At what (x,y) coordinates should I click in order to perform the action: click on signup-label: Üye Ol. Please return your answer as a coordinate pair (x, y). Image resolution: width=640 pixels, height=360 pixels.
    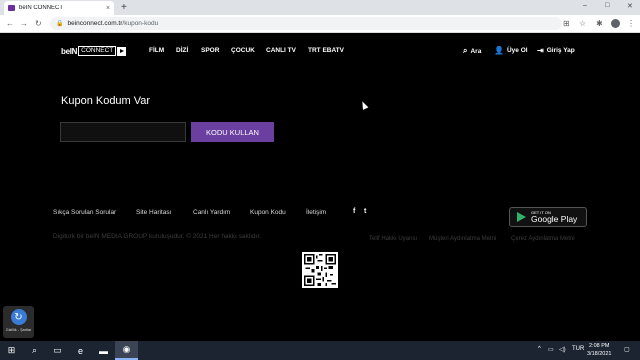
    Looking at the image, I should click on (517, 50).